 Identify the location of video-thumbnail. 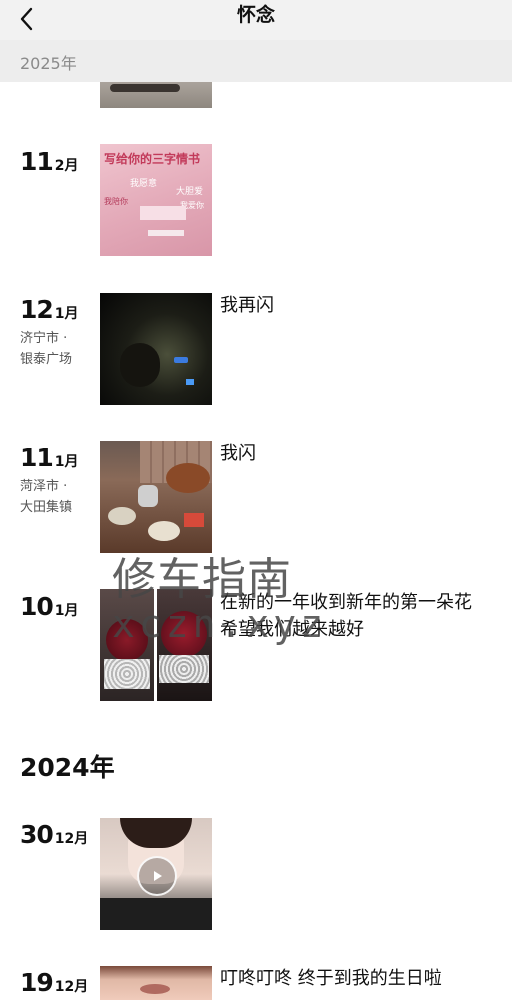
(156, 874).